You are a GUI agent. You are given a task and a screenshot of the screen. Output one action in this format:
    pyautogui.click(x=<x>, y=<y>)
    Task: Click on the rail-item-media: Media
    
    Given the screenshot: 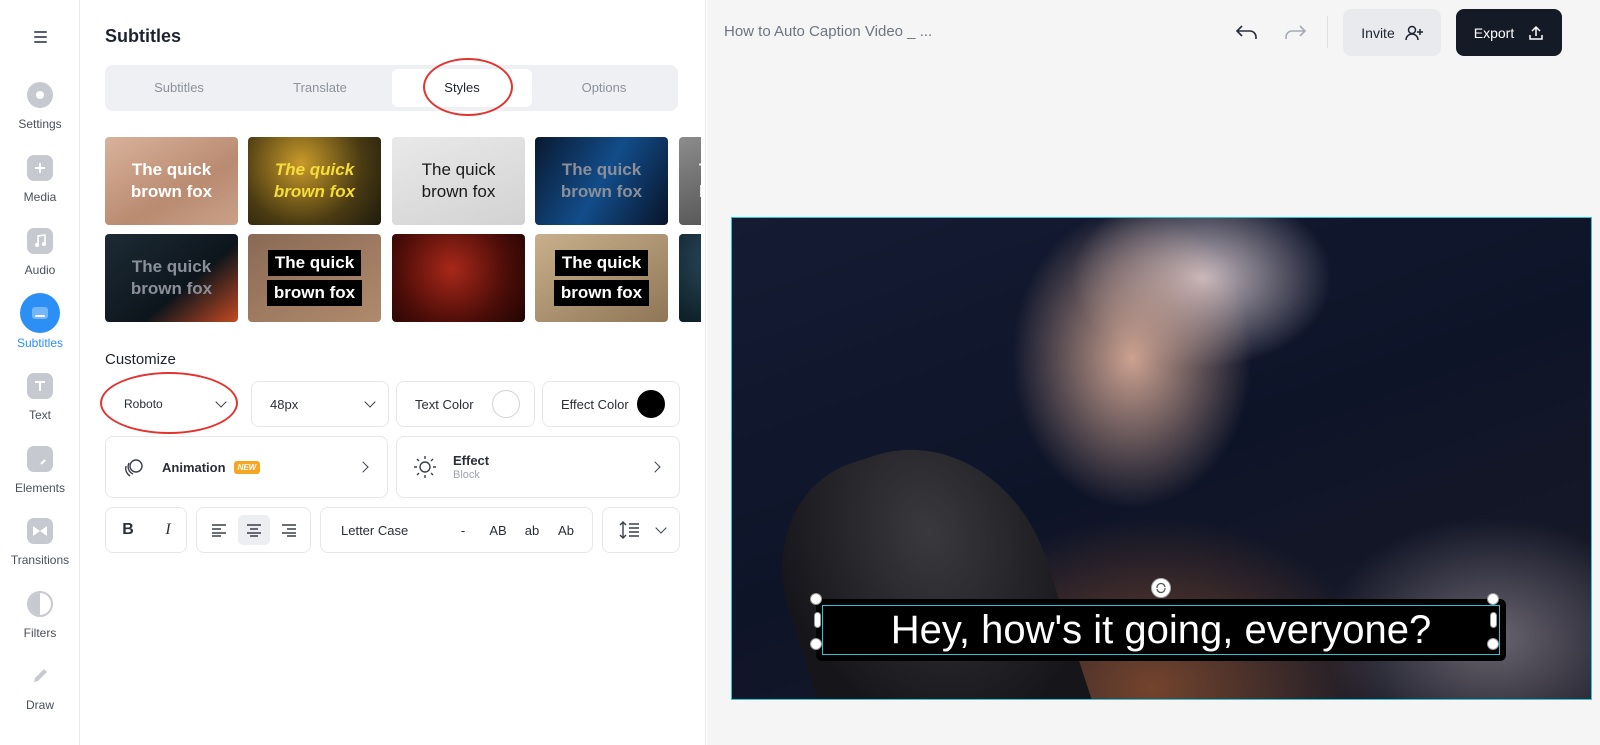 What is the action you would take?
    pyautogui.click(x=40, y=190)
    